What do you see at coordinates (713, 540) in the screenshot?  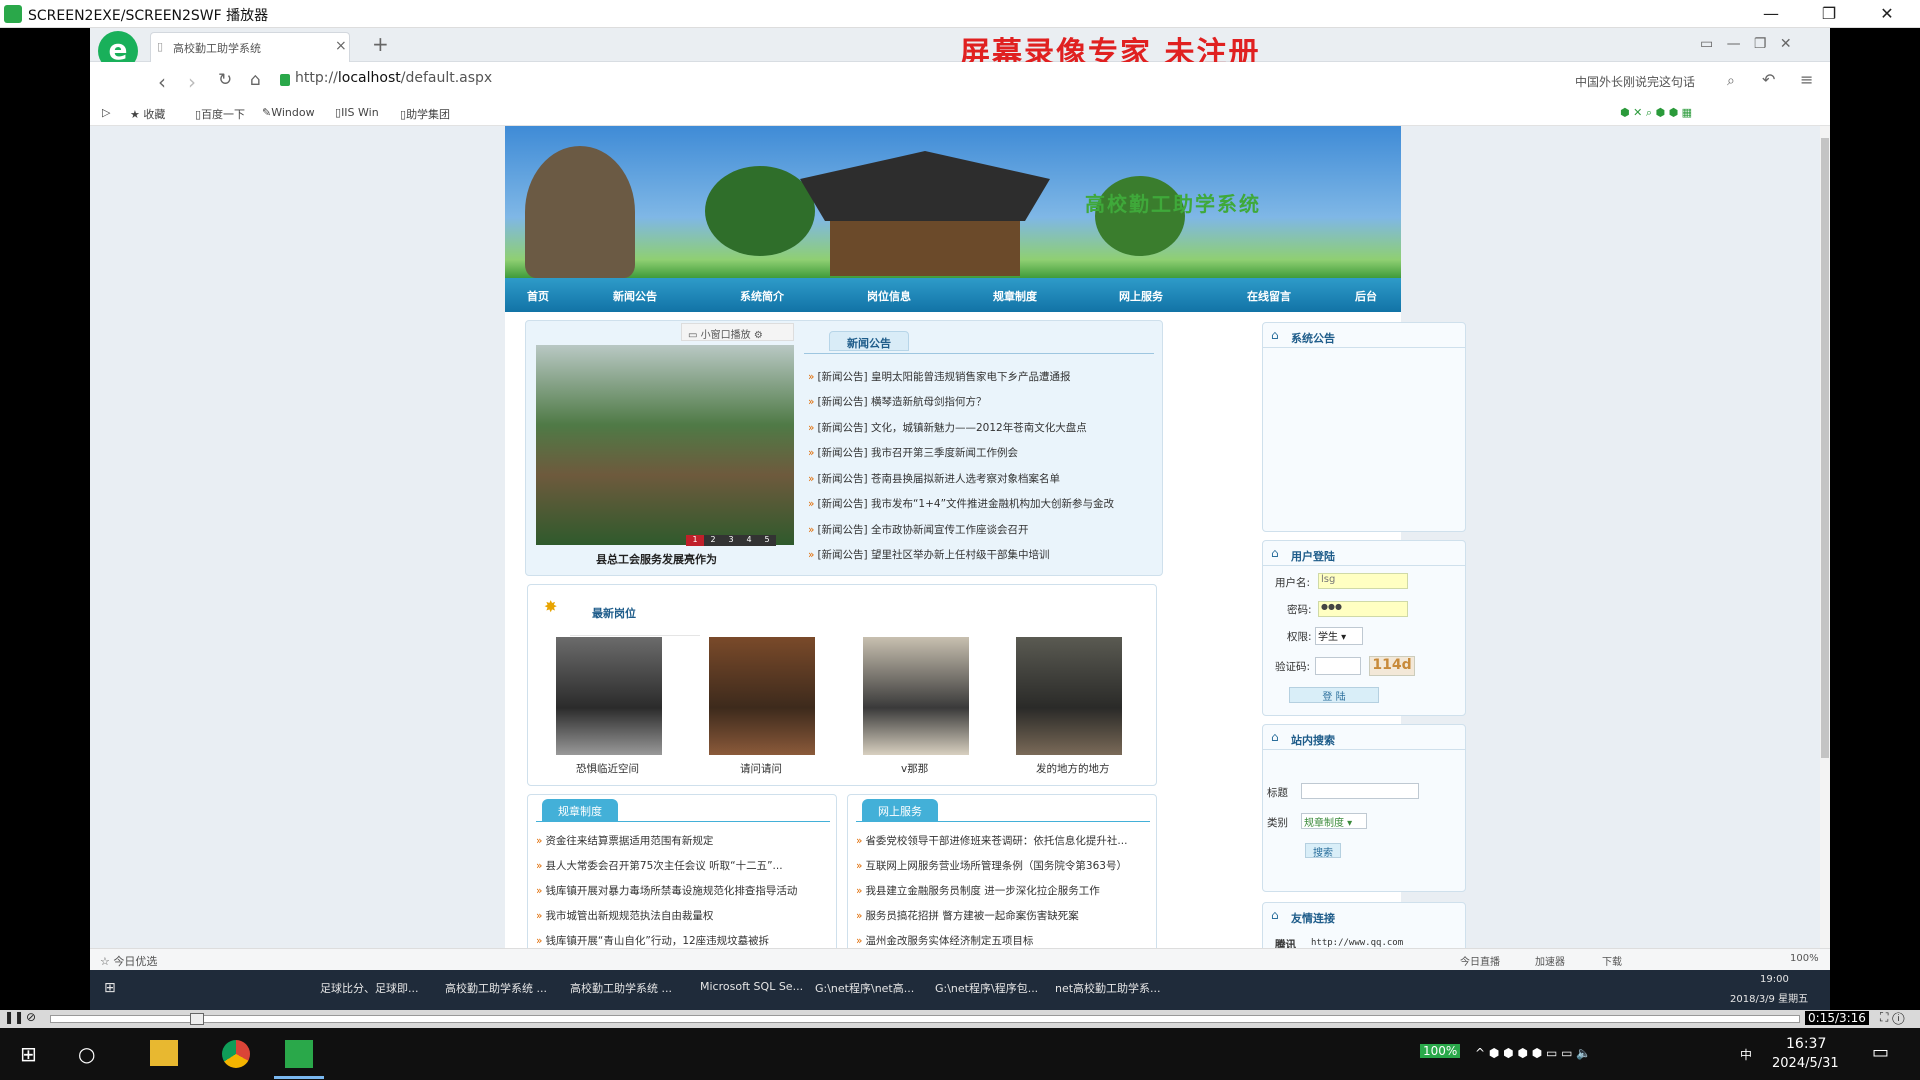 I see `slider-page-2: 2` at bounding box center [713, 540].